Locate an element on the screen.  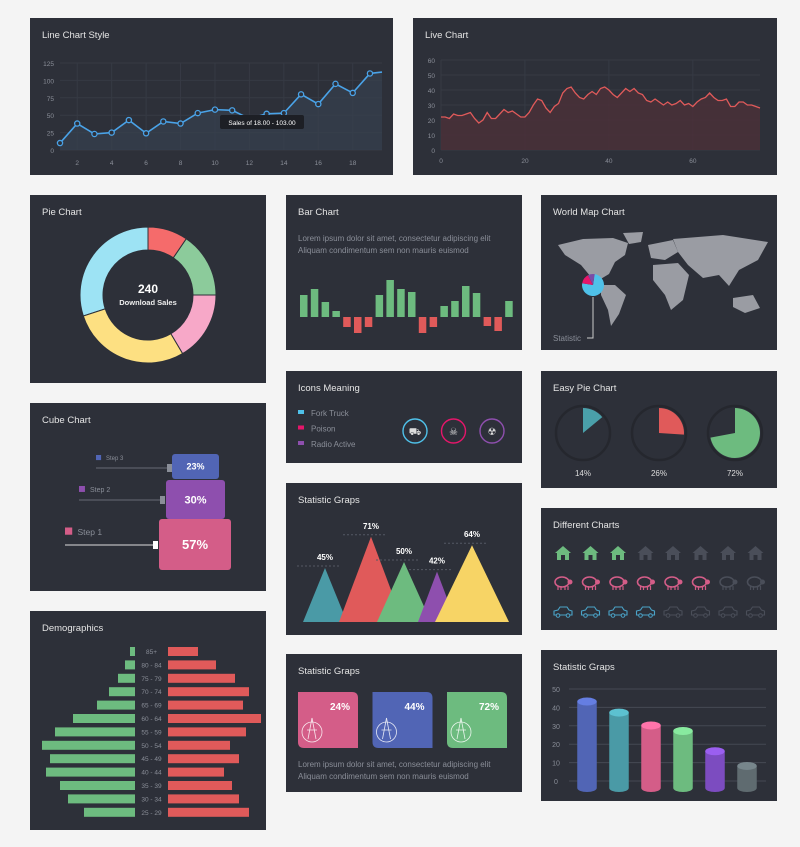
age-group-label: 50 - 54 is located at coordinates (151, 746).